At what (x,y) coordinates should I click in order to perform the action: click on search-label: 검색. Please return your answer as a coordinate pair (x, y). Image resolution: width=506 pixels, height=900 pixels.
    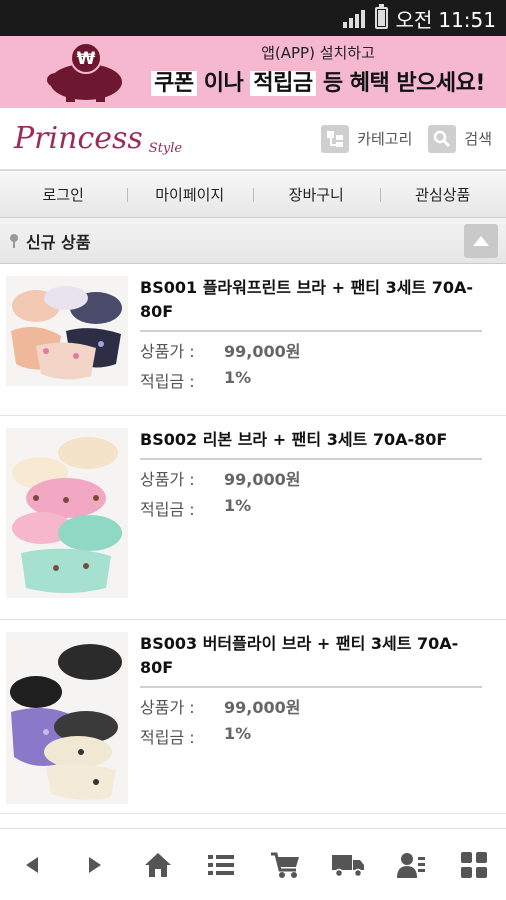
    Looking at the image, I should click on (478, 139).